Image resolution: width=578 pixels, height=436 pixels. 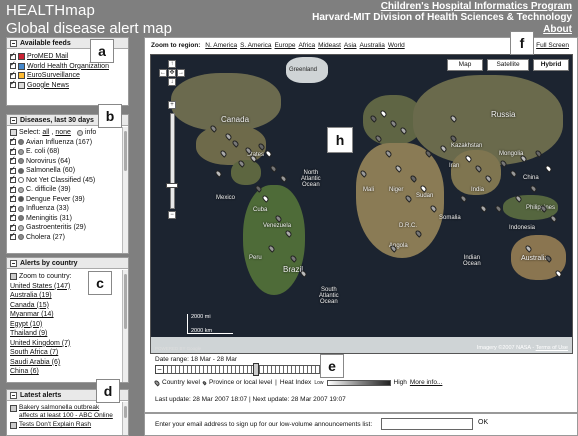 What do you see at coordinates (552, 45) in the screenshot?
I see `full-screen-link: Full Screen` at bounding box center [552, 45].